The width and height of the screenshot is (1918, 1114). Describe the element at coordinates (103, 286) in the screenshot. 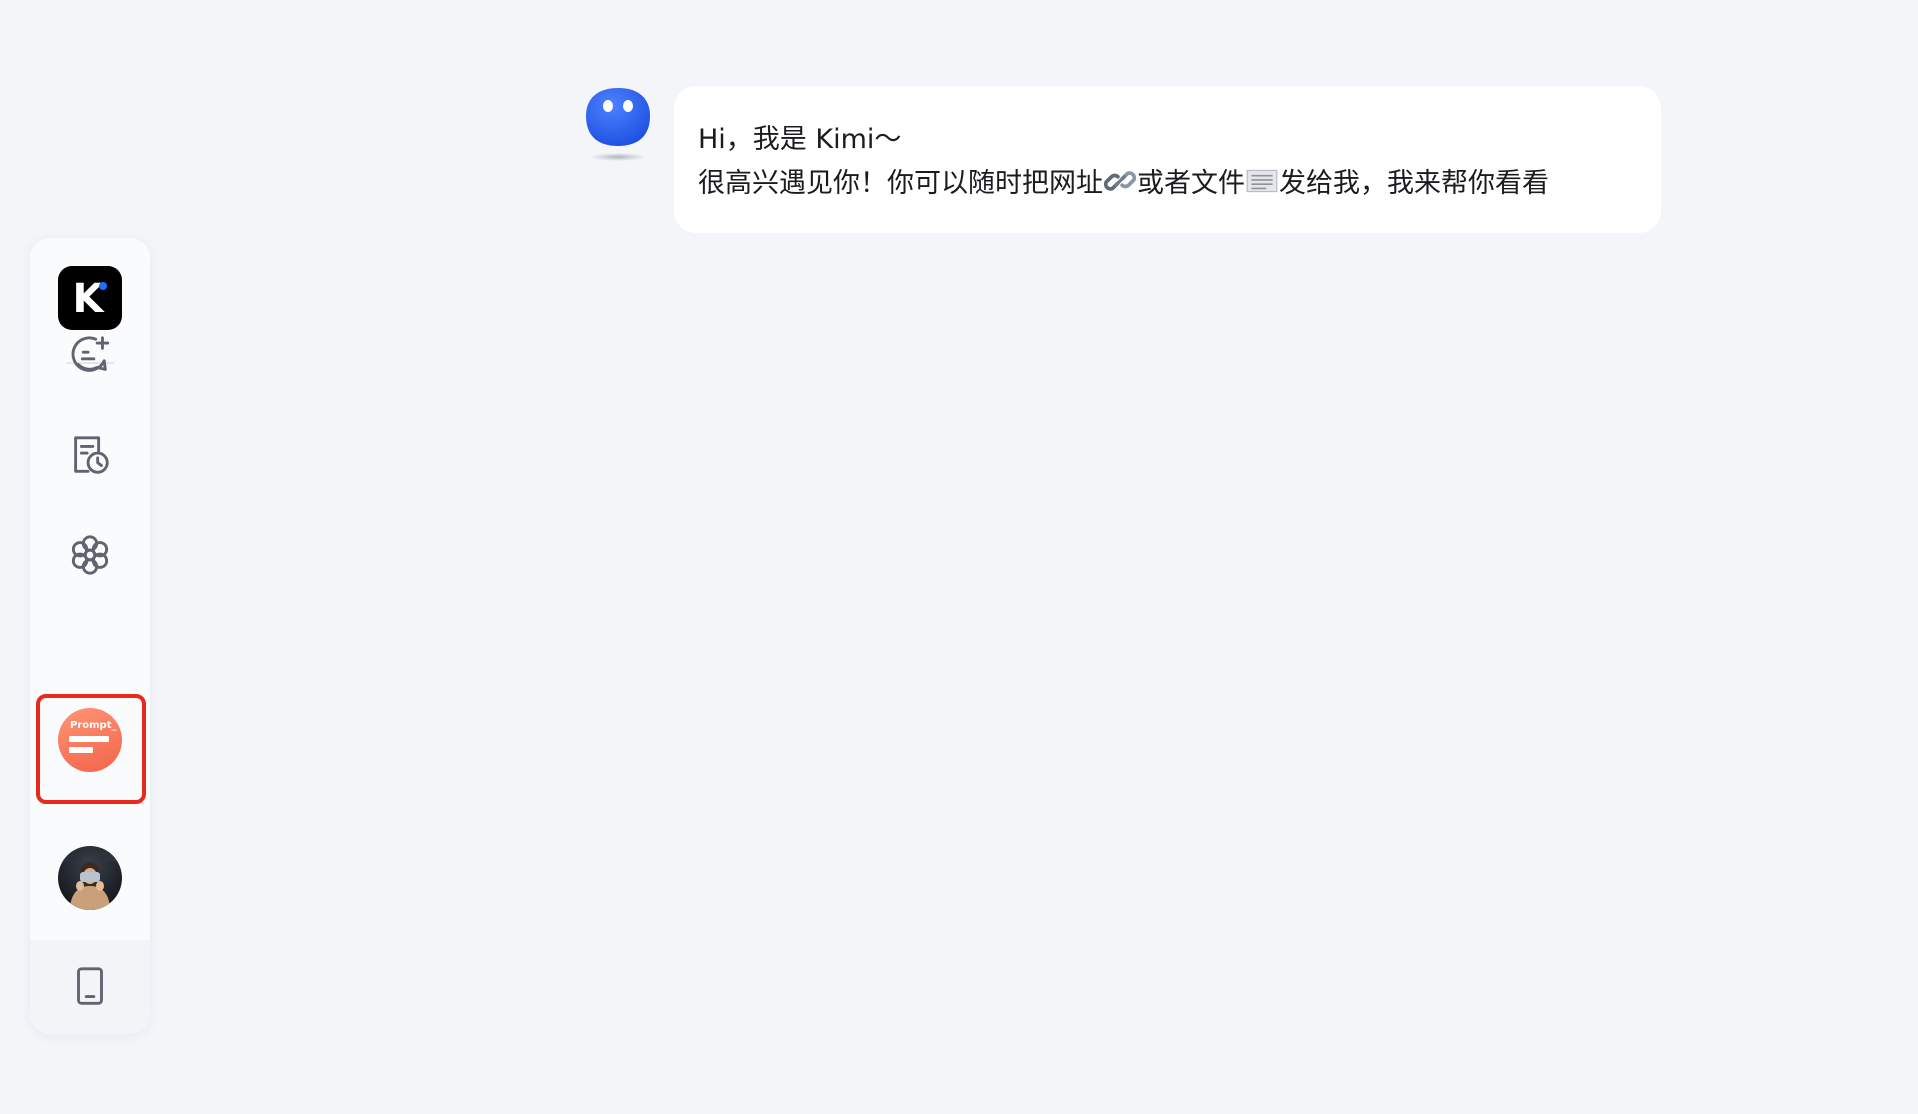

I see `logo-dot-icon` at that location.